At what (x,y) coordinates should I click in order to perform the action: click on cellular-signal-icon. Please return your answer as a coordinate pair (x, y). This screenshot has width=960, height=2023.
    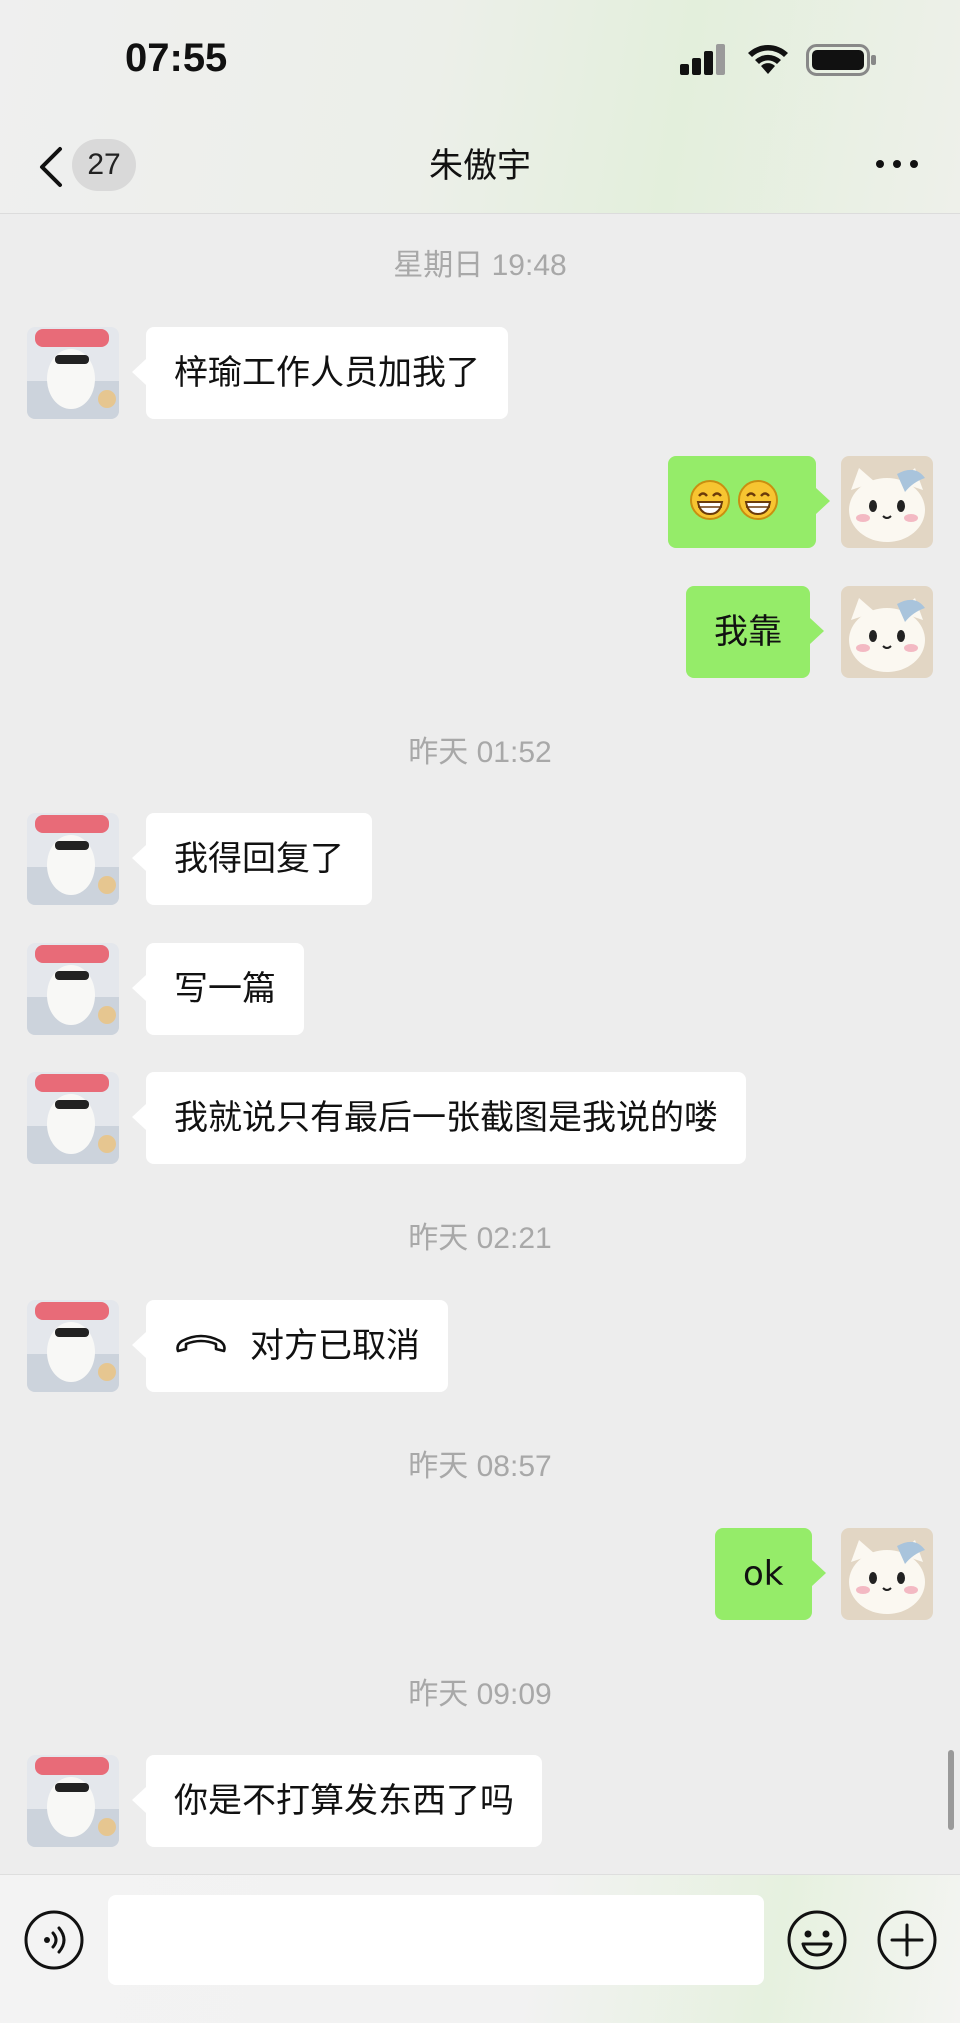
    Looking at the image, I should click on (704, 59).